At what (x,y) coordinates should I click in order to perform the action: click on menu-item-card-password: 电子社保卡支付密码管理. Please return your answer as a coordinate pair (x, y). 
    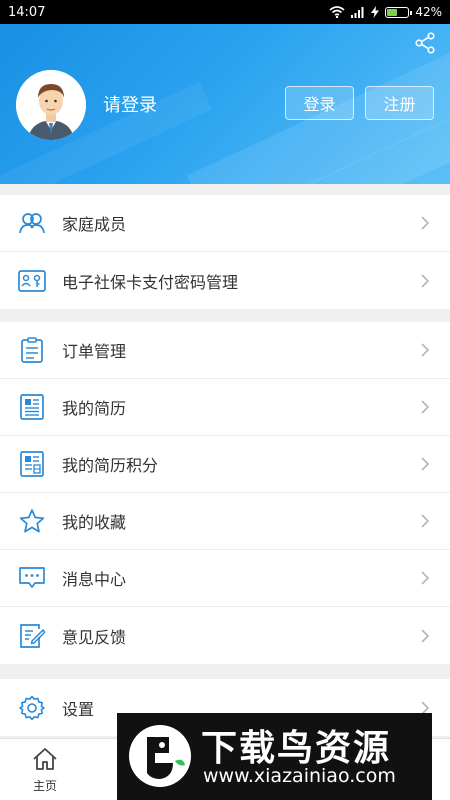
    Looking at the image, I should click on (225, 280).